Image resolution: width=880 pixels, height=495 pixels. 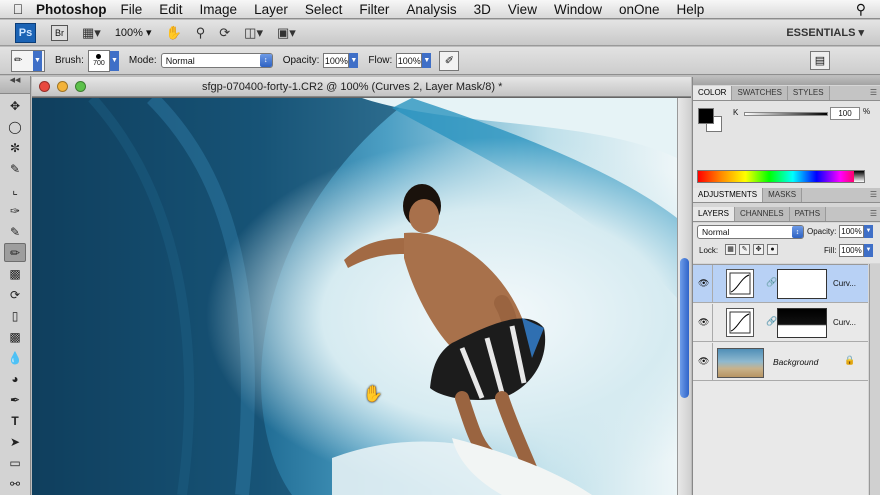 What do you see at coordinates (286, 33) in the screenshot?
I see `screen-mode-icon: ▣▾` at bounding box center [286, 33].